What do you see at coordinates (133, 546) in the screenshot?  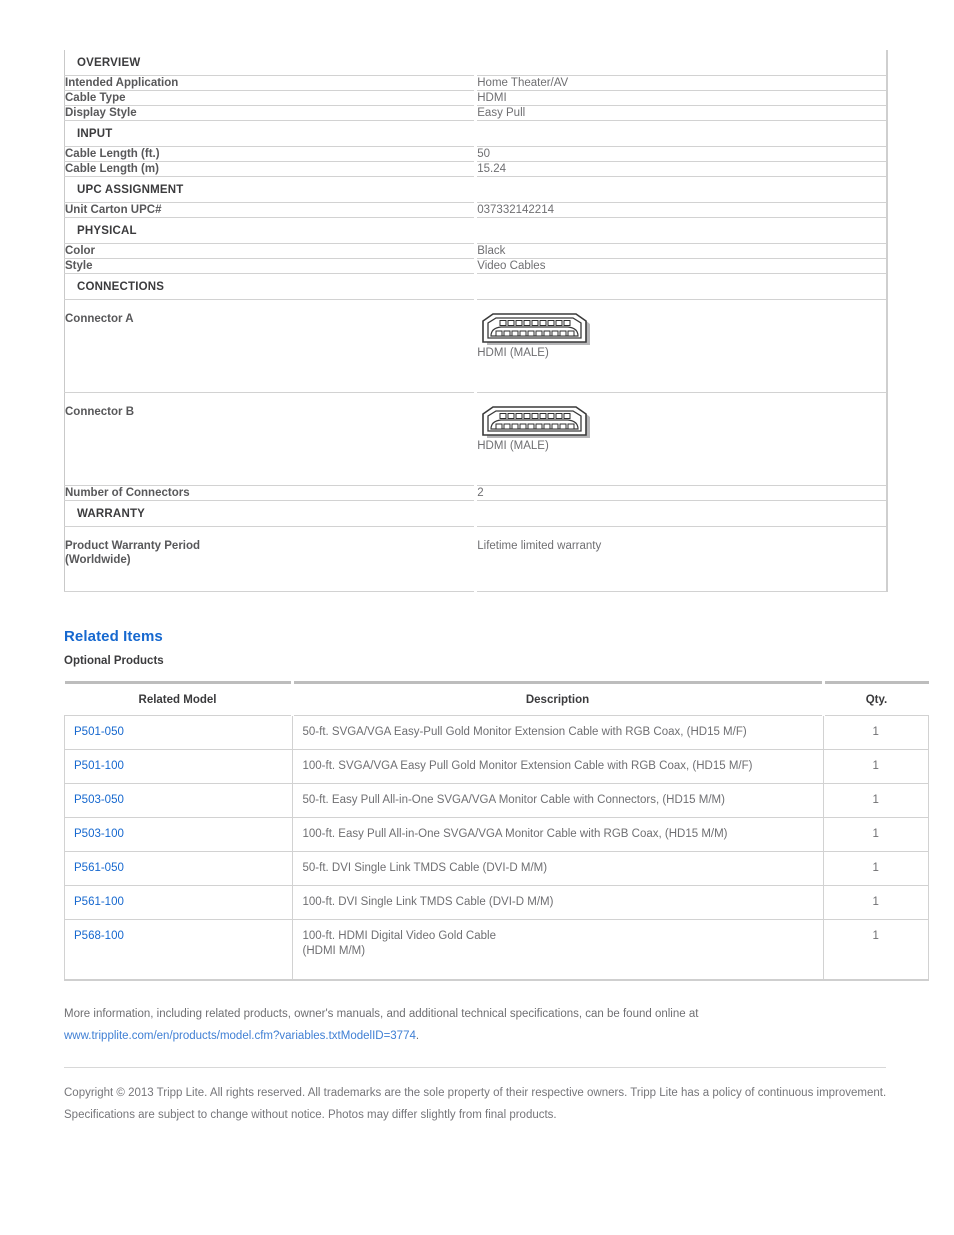 I see `warranty-label-line1: Product Warranty Period` at bounding box center [133, 546].